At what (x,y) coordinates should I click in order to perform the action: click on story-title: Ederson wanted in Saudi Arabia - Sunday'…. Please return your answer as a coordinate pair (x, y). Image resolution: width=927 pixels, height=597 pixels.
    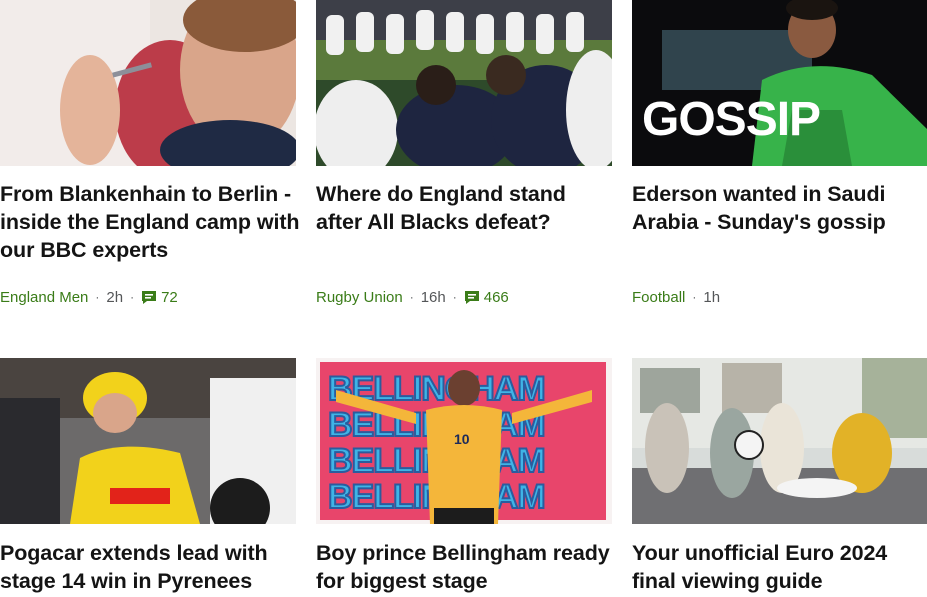
    Looking at the image, I should click on (779, 208).